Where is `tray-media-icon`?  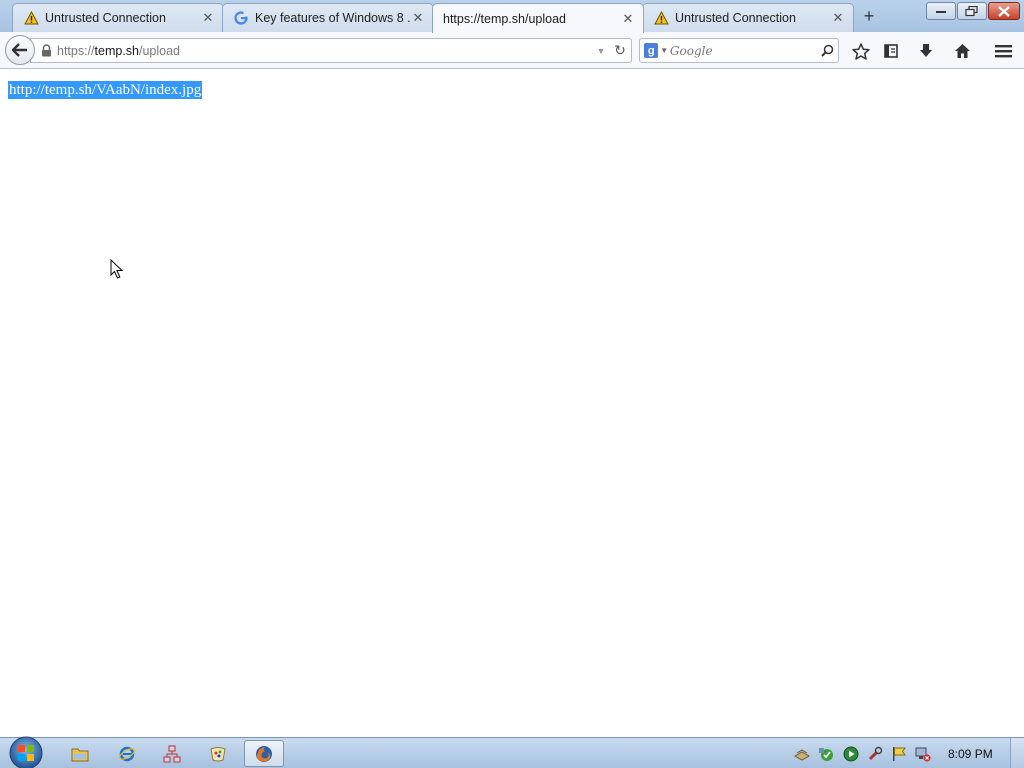
tray-media-icon is located at coordinates (851, 754).